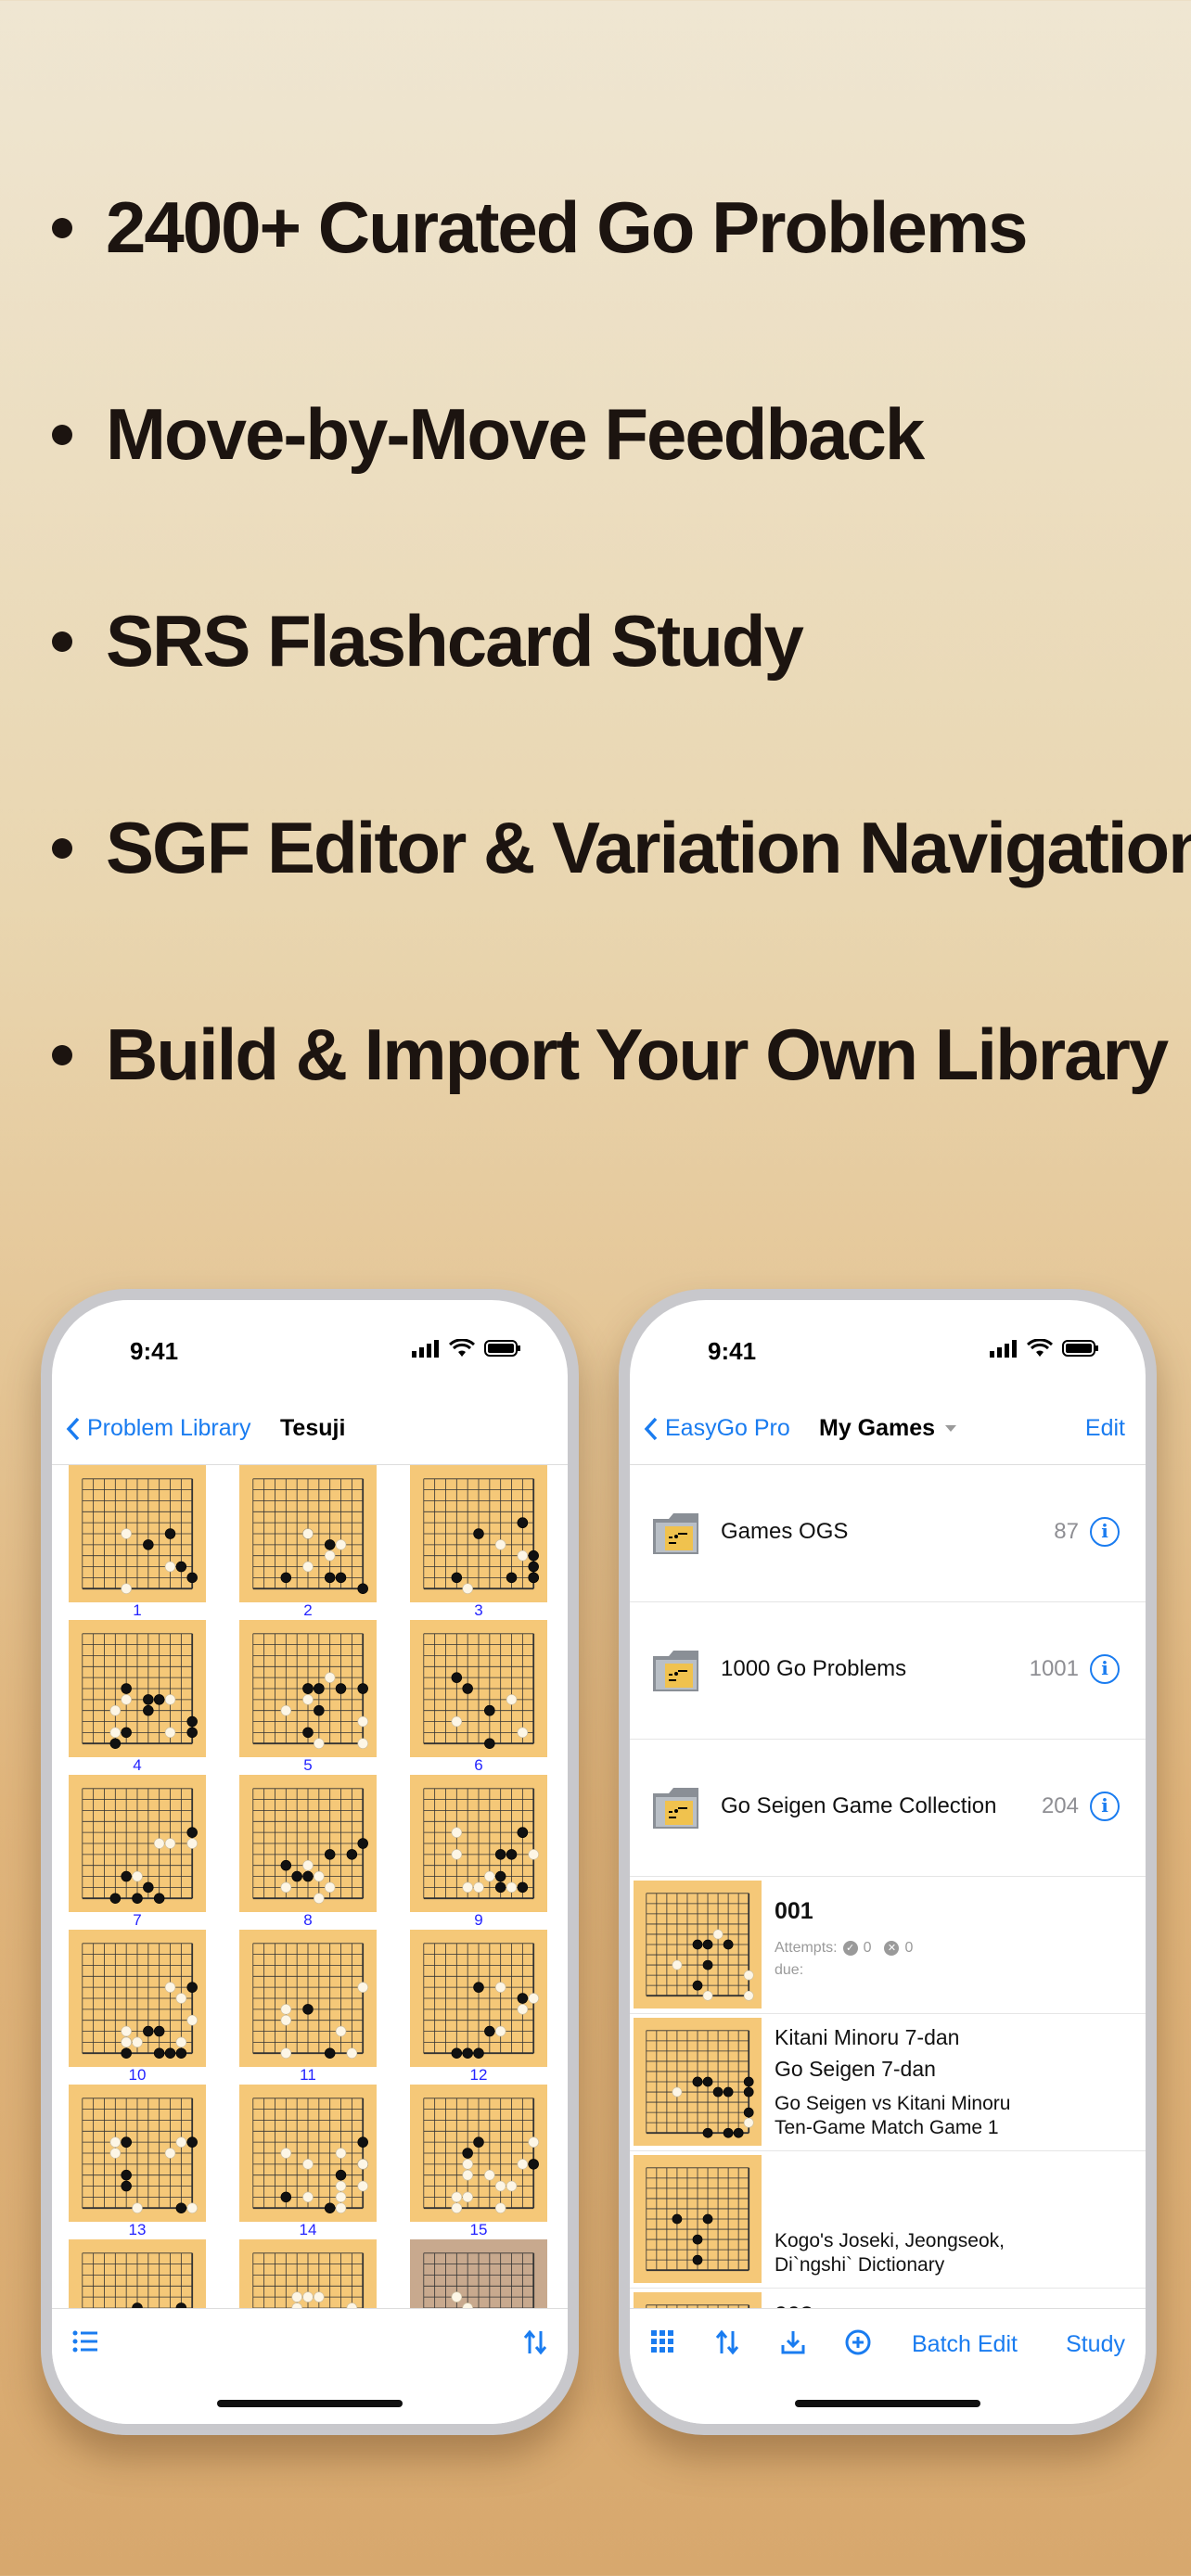  What do you see at coordinates (478, 1920) in the screenshot?
I see `problem-number: 9` at bounding box center [478, 1920].